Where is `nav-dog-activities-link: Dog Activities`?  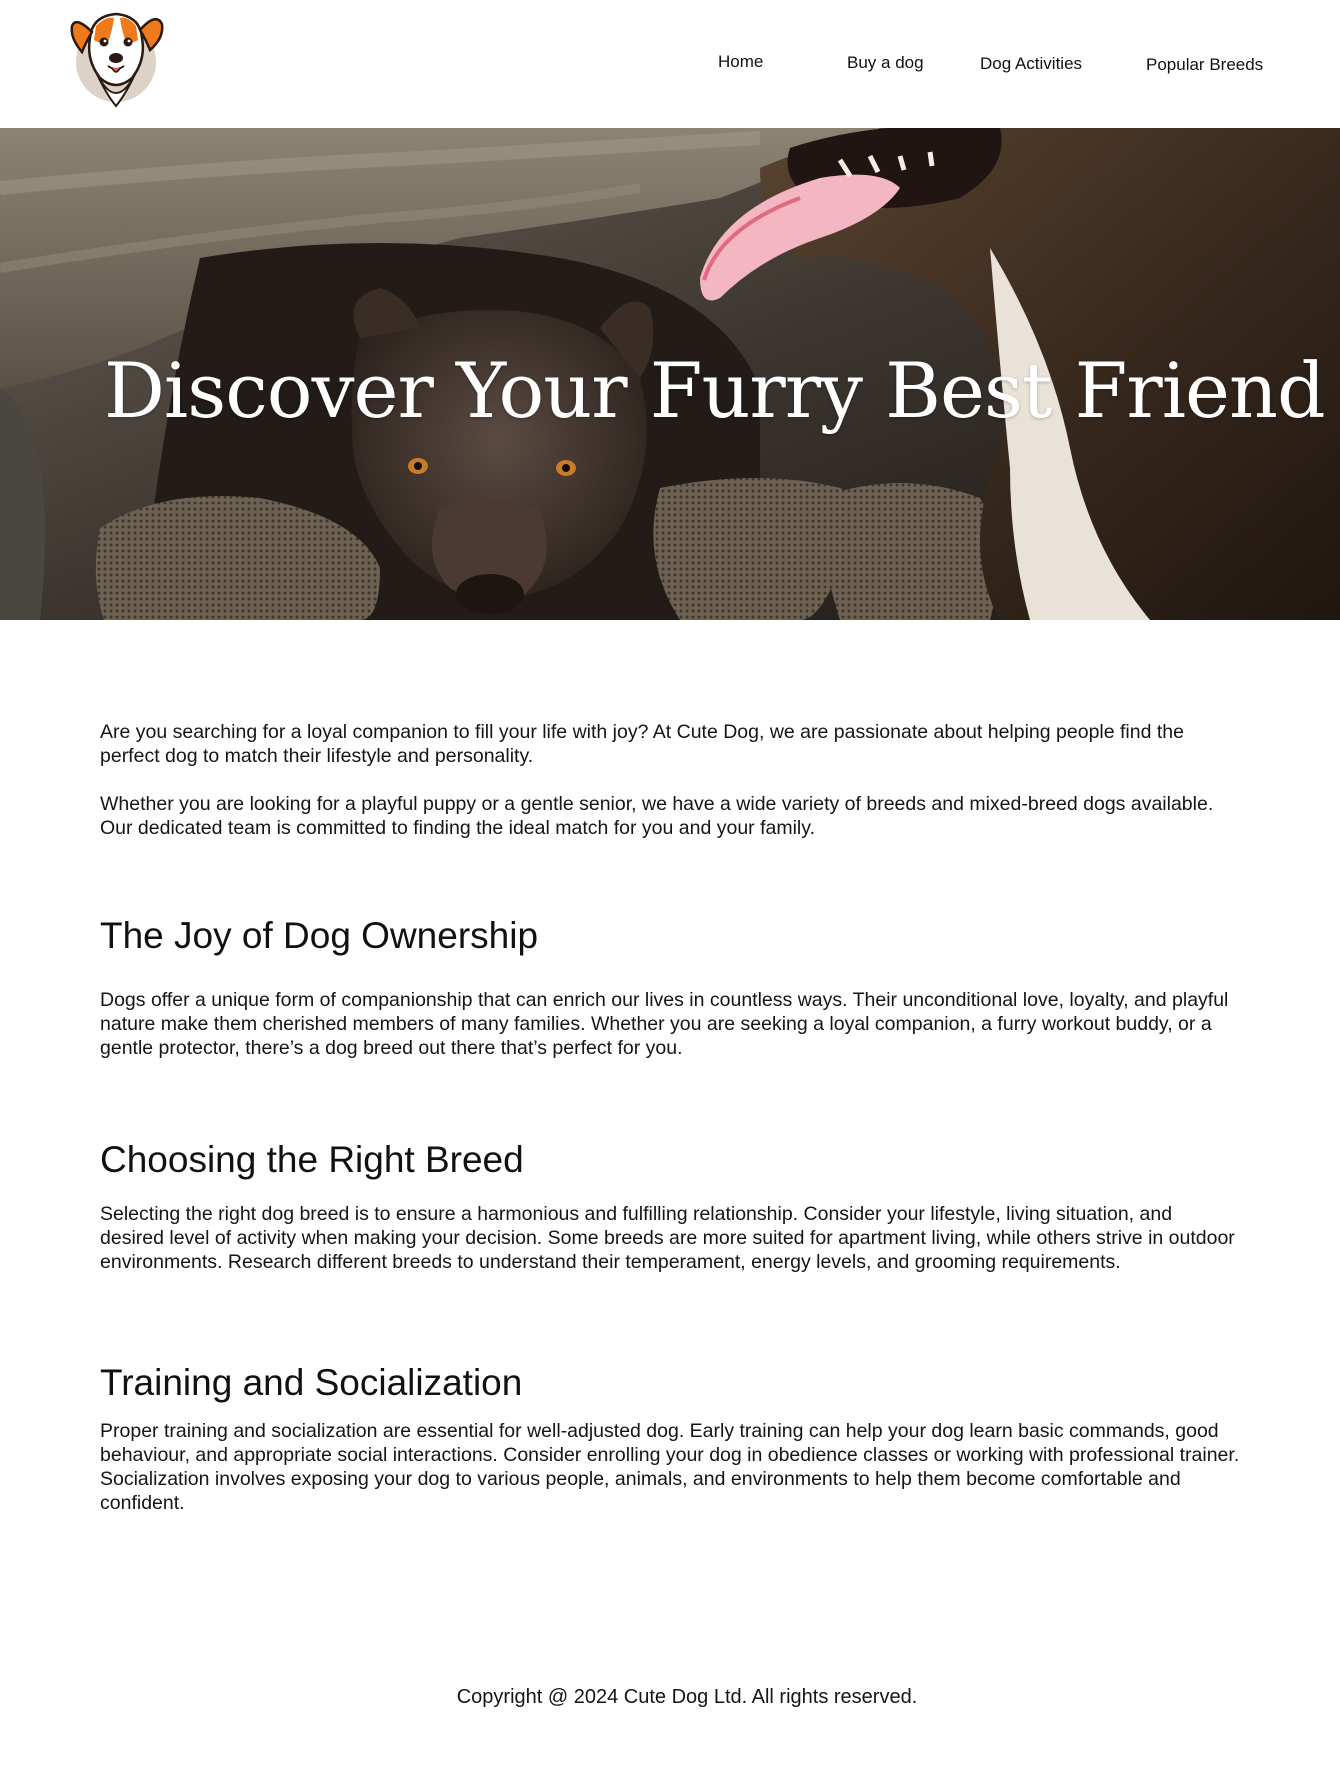 nav-dog-activities-link: Dog Activities is located at coordinates (1031, 64).